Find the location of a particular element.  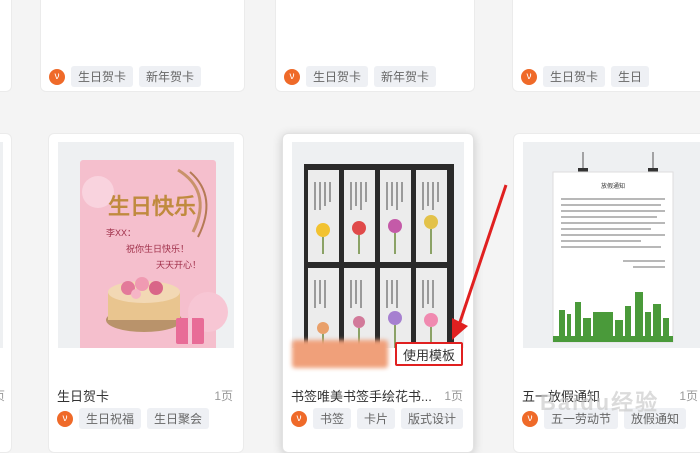

watermark: Baidu经验 is located at coordinates (600, 402).